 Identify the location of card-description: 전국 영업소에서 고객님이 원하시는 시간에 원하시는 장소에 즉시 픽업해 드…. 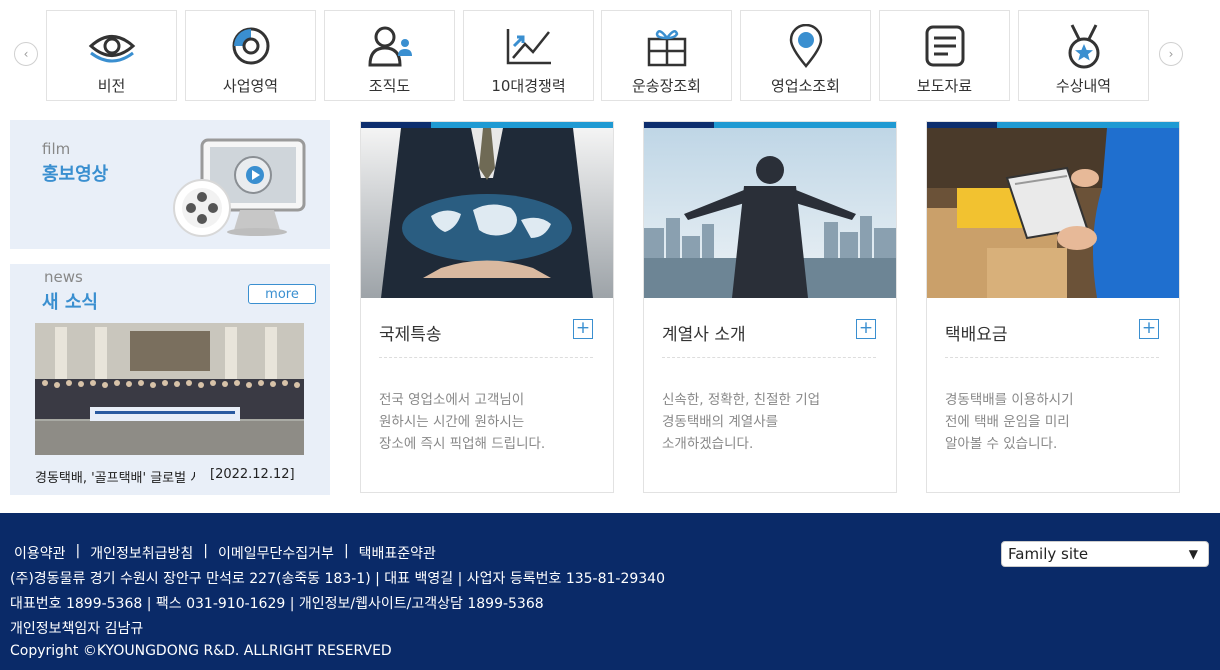
(462, 422).